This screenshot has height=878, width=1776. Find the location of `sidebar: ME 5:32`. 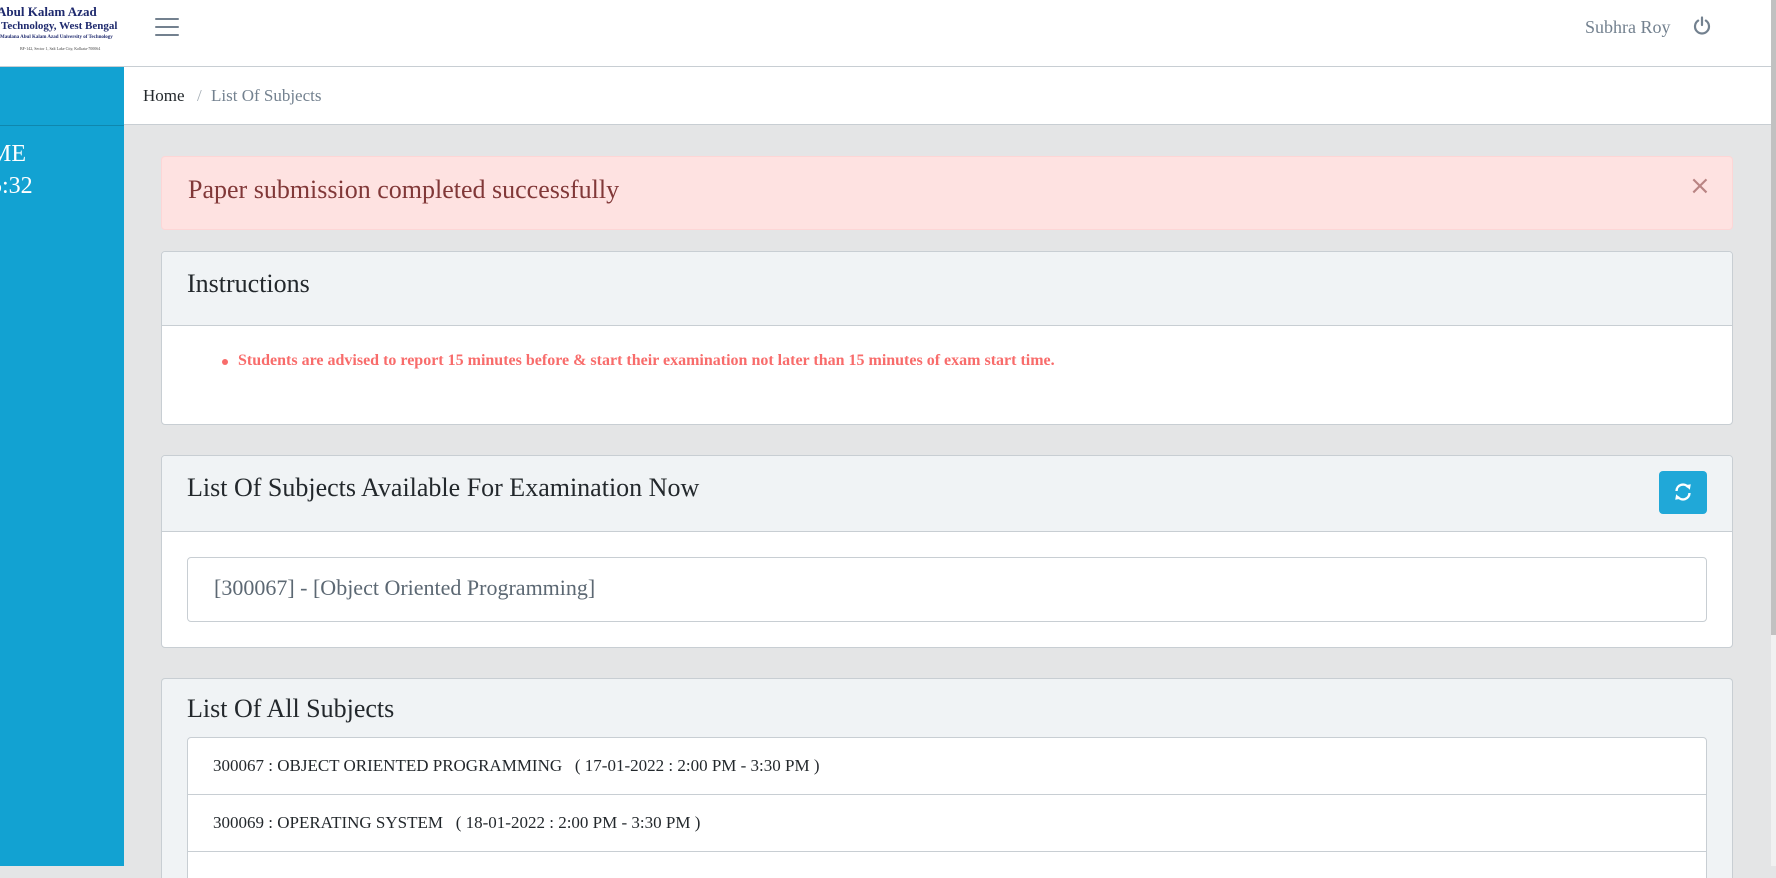

sidebar: ME 5:32 is located at coordinates (62, 466).